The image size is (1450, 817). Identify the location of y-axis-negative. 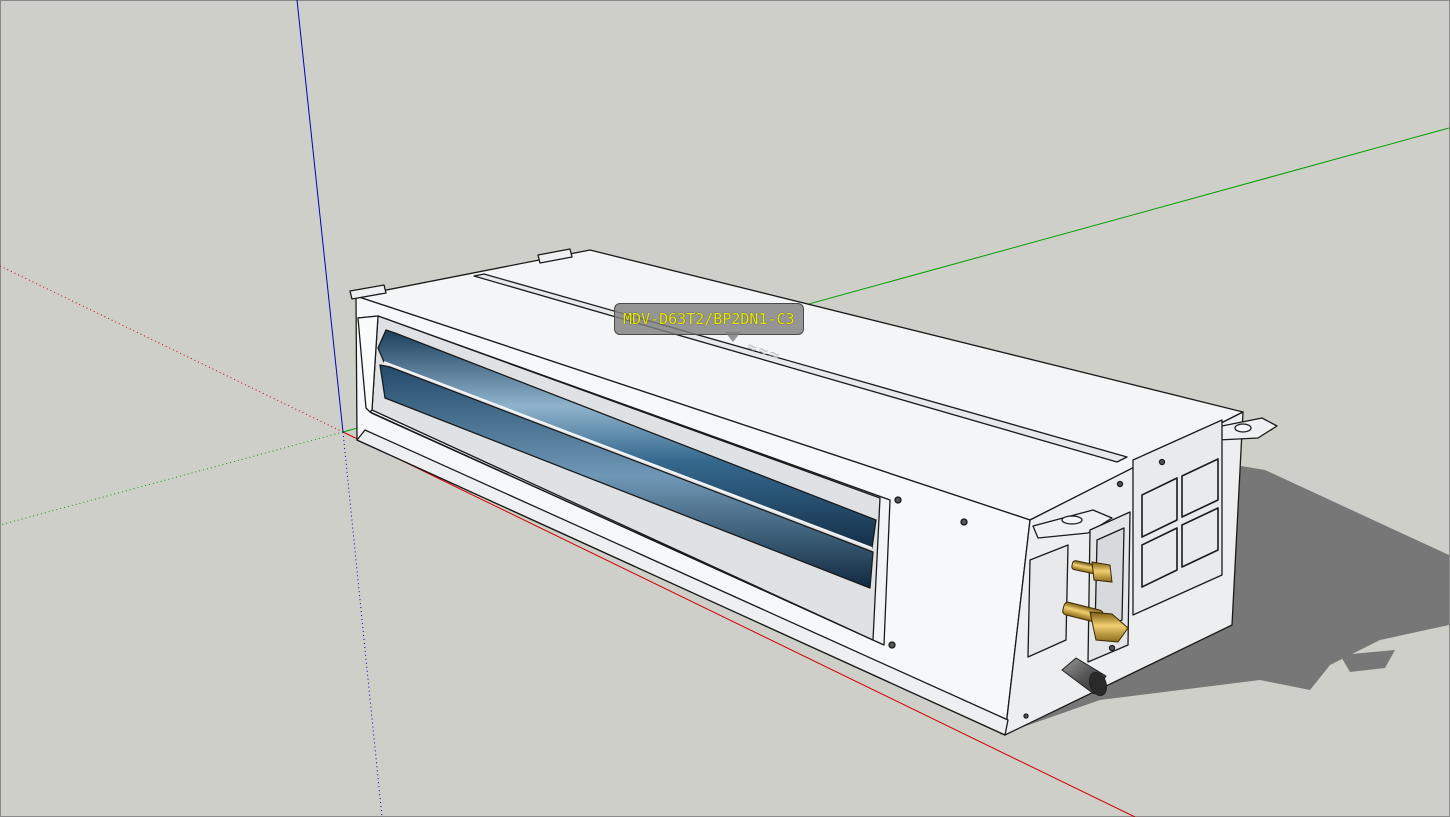
(172, 478).